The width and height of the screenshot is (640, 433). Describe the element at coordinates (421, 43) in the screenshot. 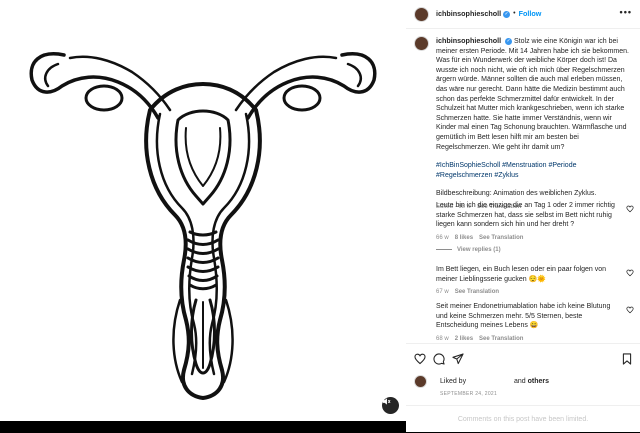

I see `caption-avatar` at that location.